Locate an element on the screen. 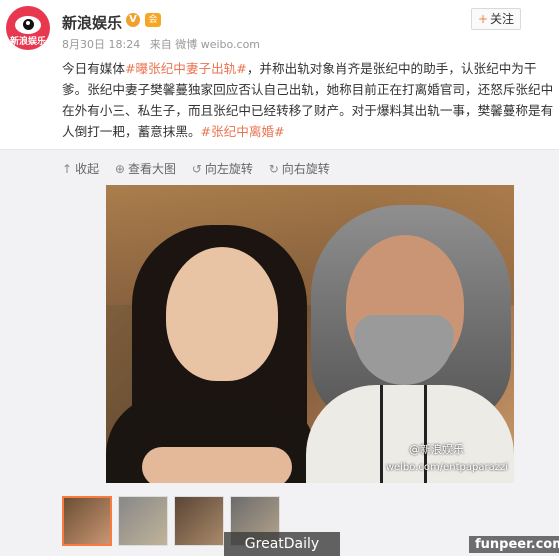 The height and width of the screenshot is (556, 559). account-name: 新浪娱乐 is located at coordinates (92, 22).